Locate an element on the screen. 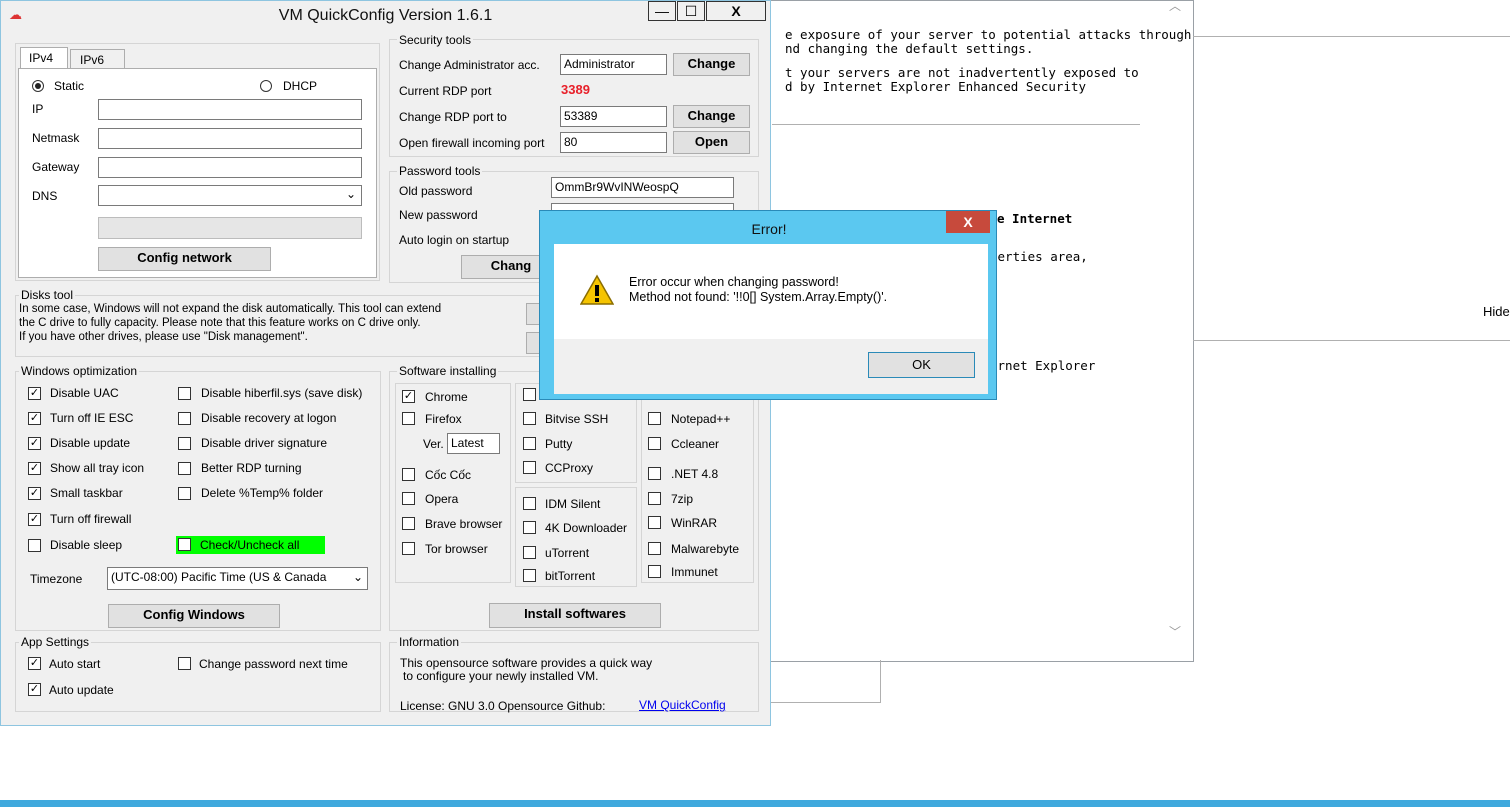  ok-button: OK is located at coordinates (921, 365).